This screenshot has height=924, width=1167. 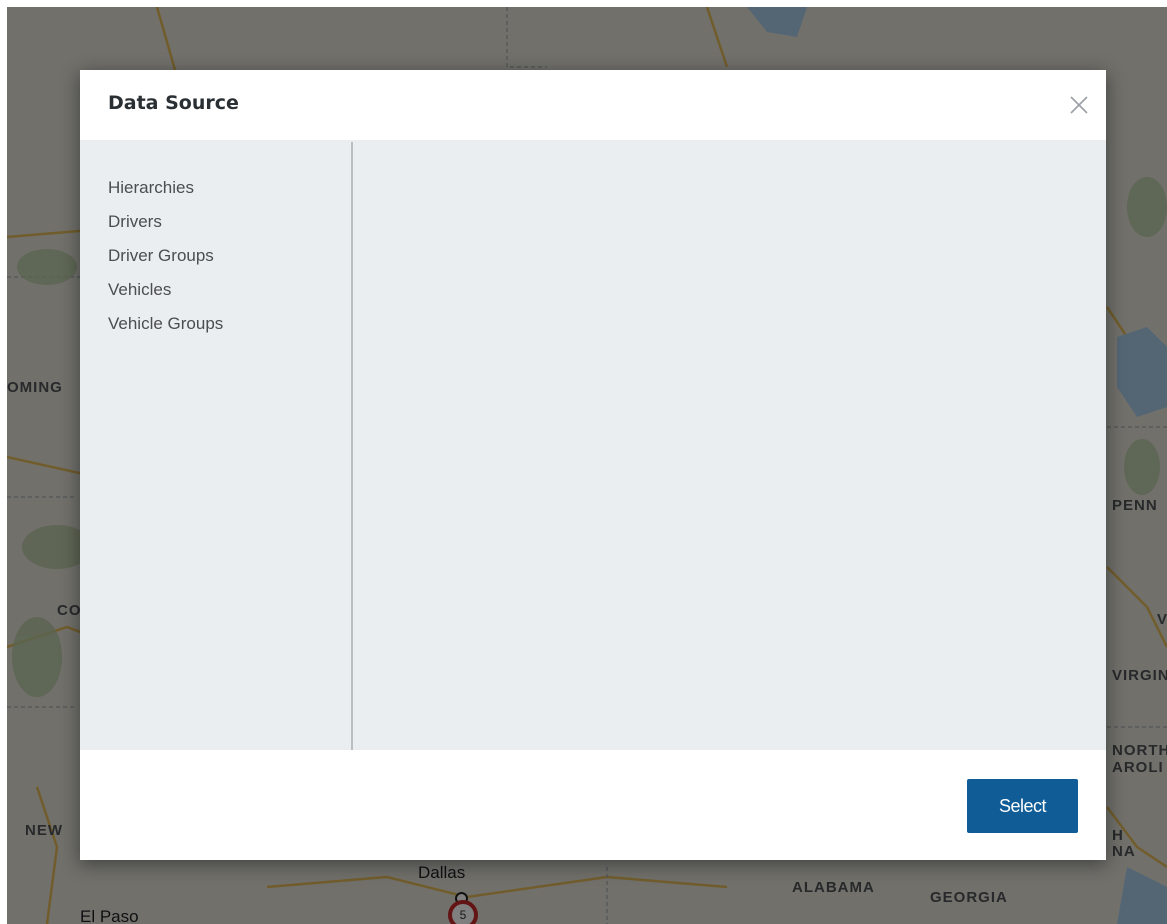 What do you see at coordinates (230, 324) in the screenshot?
I see `sidebar-item-vehicle-groups: Vehicle Groups` at bounding box center [230, 324].